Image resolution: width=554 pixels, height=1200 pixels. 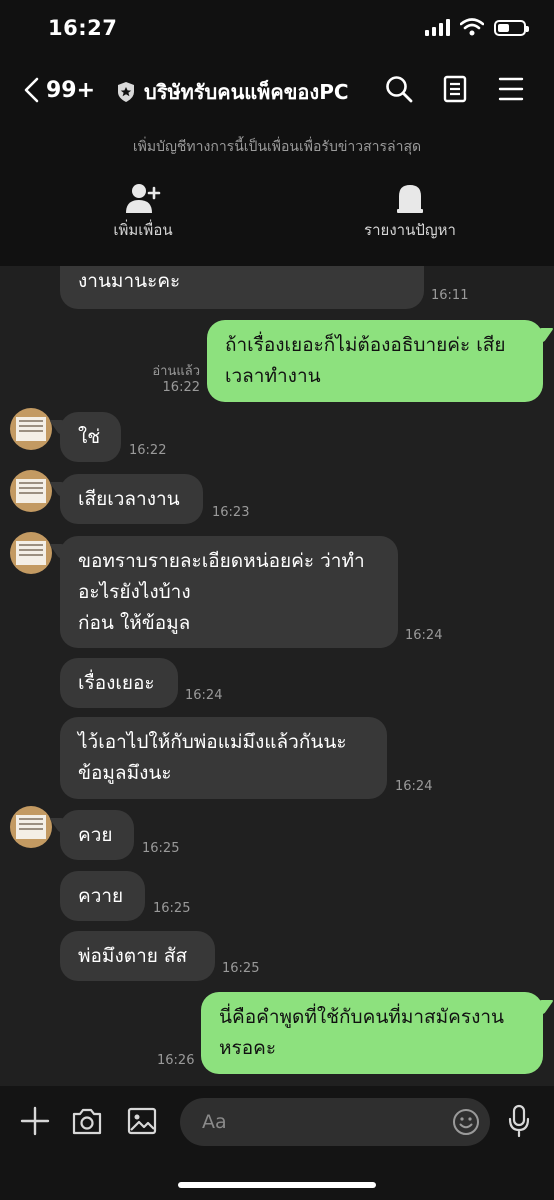 What do you see at coordinates (273, 376) in the screenshot?
I see `message-text: เวลาทำงาน` at bounding box center [273, 376].